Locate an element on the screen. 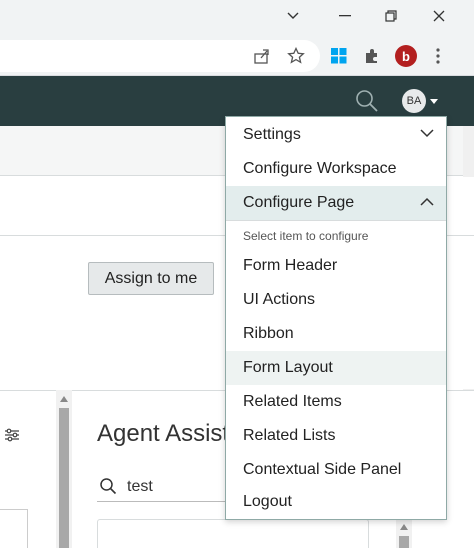 This screenshot has width=474, height=548. menu-item-related-lists: Related Lists is located at coordinates (336, 436).